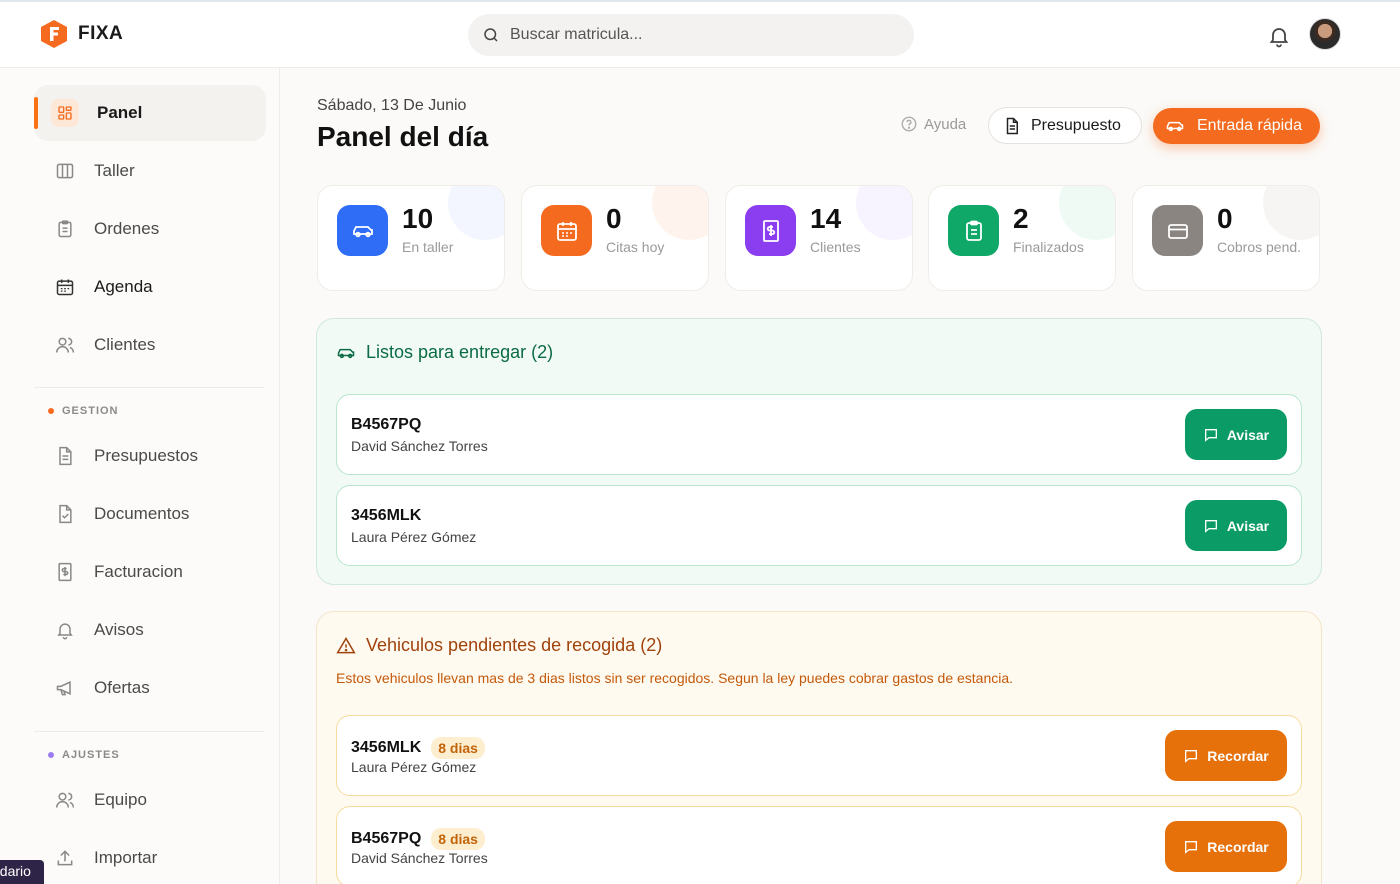 This screenshot has width=1400, height=884. What do you see at coordinates (615, 238) in the screenshot?
I see `stat-card-citas-hoy: 0 Citas hoy` at bounding box center [615, 238].